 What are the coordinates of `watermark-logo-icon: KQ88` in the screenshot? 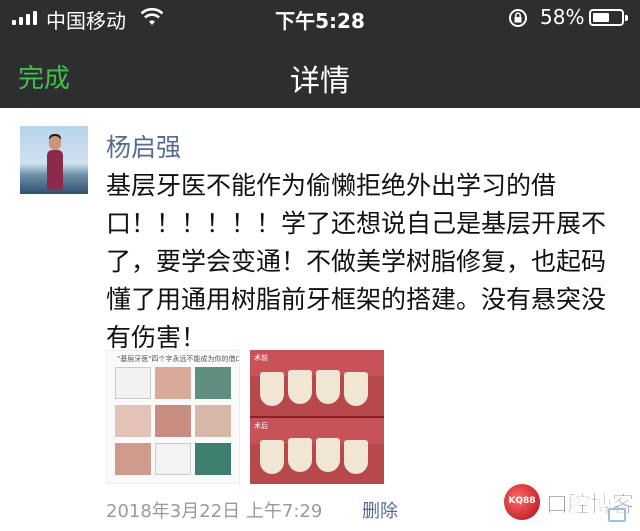 It's located at (522, 502).